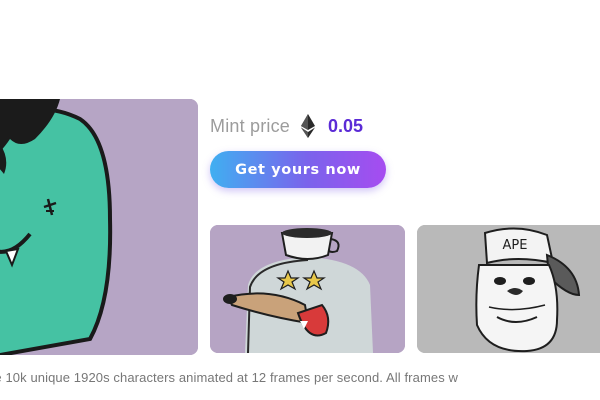 The image size is (600, 400). I want to click on ethereum-icon, so click(308, 126).